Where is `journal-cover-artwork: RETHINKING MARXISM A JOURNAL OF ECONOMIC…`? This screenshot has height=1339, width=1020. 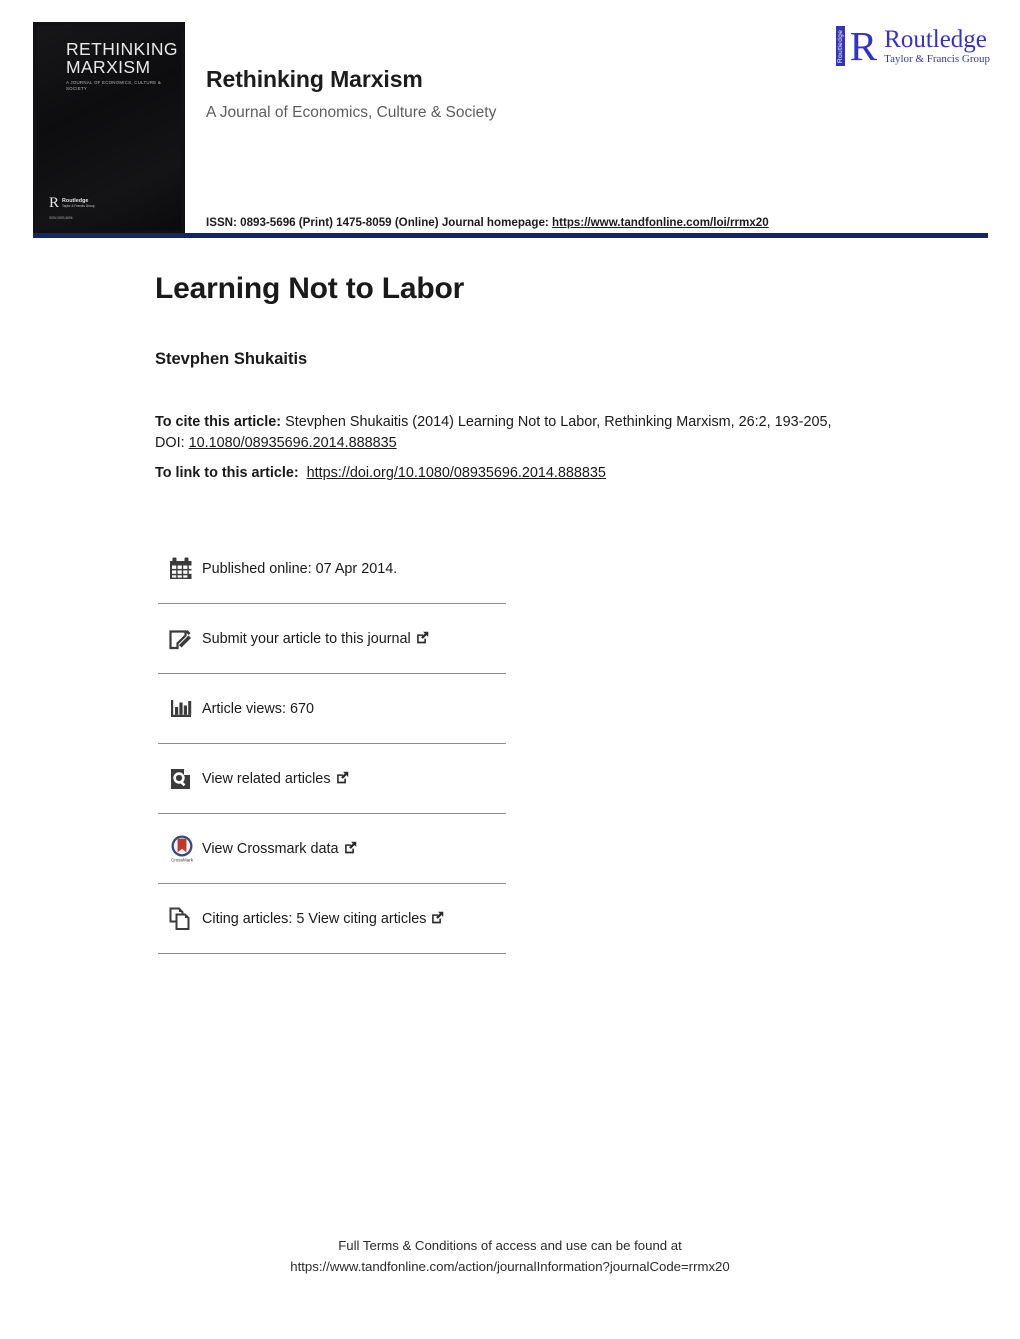 journal-cover-artwork: RETHINKING MARXISM A JOURNAL OF ECONOMIC… is located at coordinates (109, 128).